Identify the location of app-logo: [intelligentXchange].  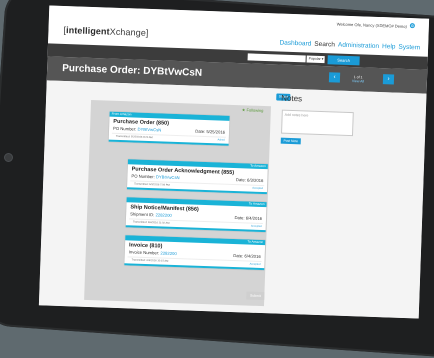
(105, 31).